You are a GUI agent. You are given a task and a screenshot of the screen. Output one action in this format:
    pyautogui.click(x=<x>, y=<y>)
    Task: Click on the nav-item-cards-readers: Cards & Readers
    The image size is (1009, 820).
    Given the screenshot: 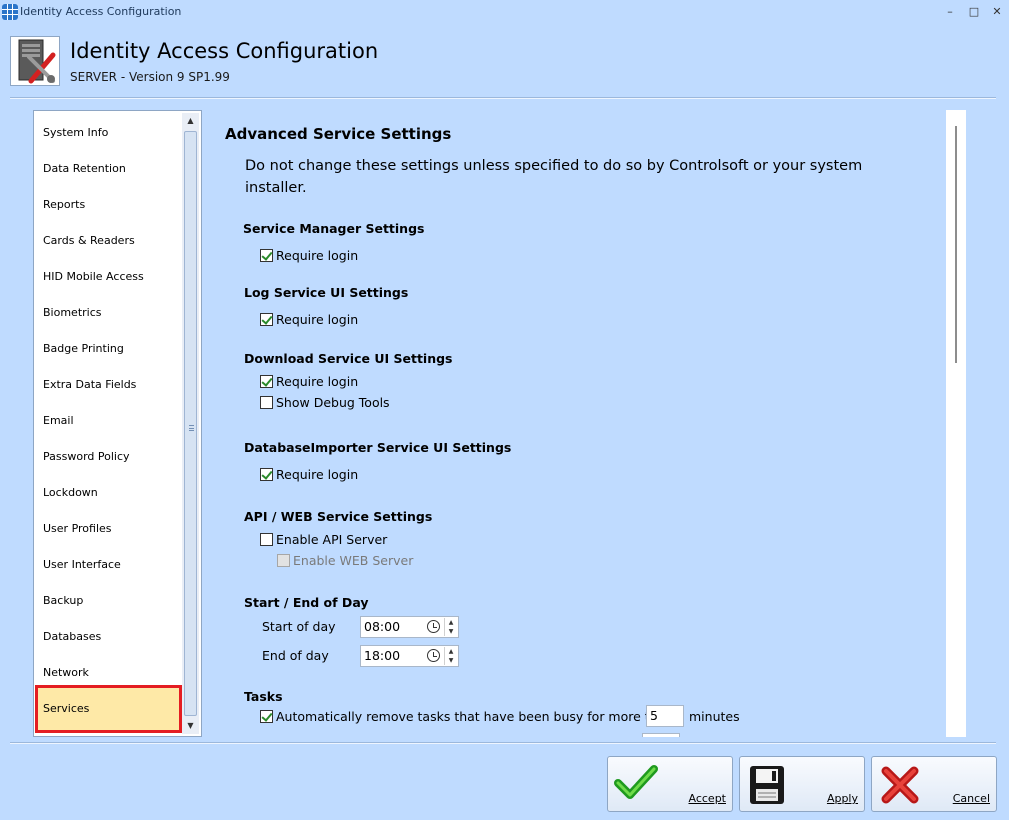 What is the action you would take?
    pyautogui.click(x=108, y=241)
    